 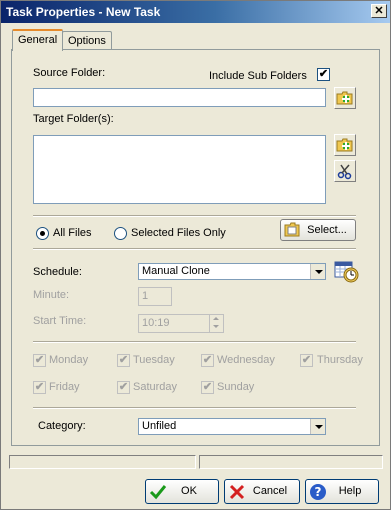 I want to click on friday-checkbox: ✔, so click(x=39, y=387).